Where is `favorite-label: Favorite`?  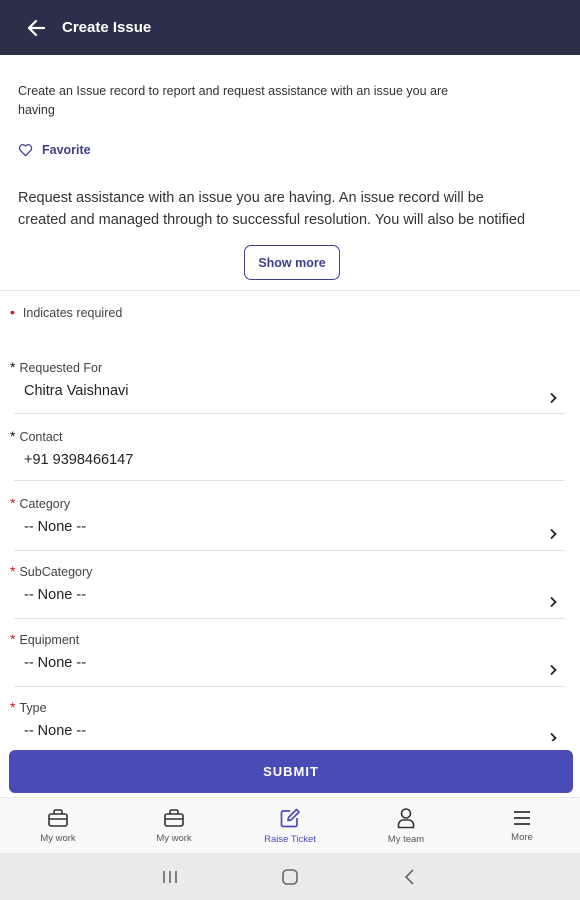 favorite-label: Favorite is located at coordinates (66, 150).